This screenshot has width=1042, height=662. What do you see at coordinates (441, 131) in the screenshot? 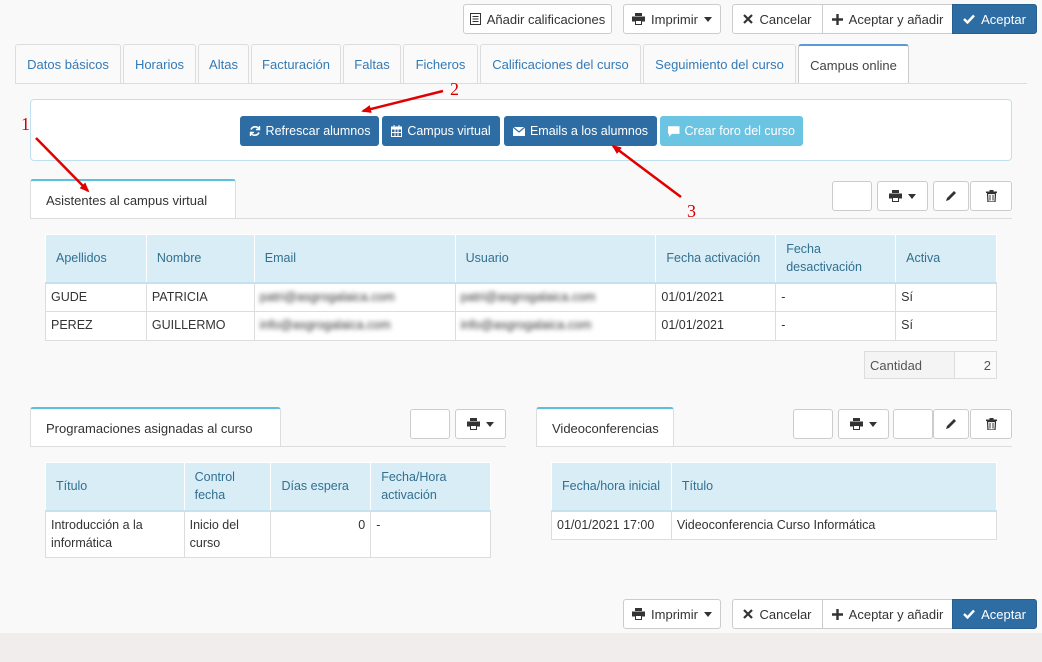
I see `virtual-campus-button: Campus virtual` at bounding box center [441, 131].